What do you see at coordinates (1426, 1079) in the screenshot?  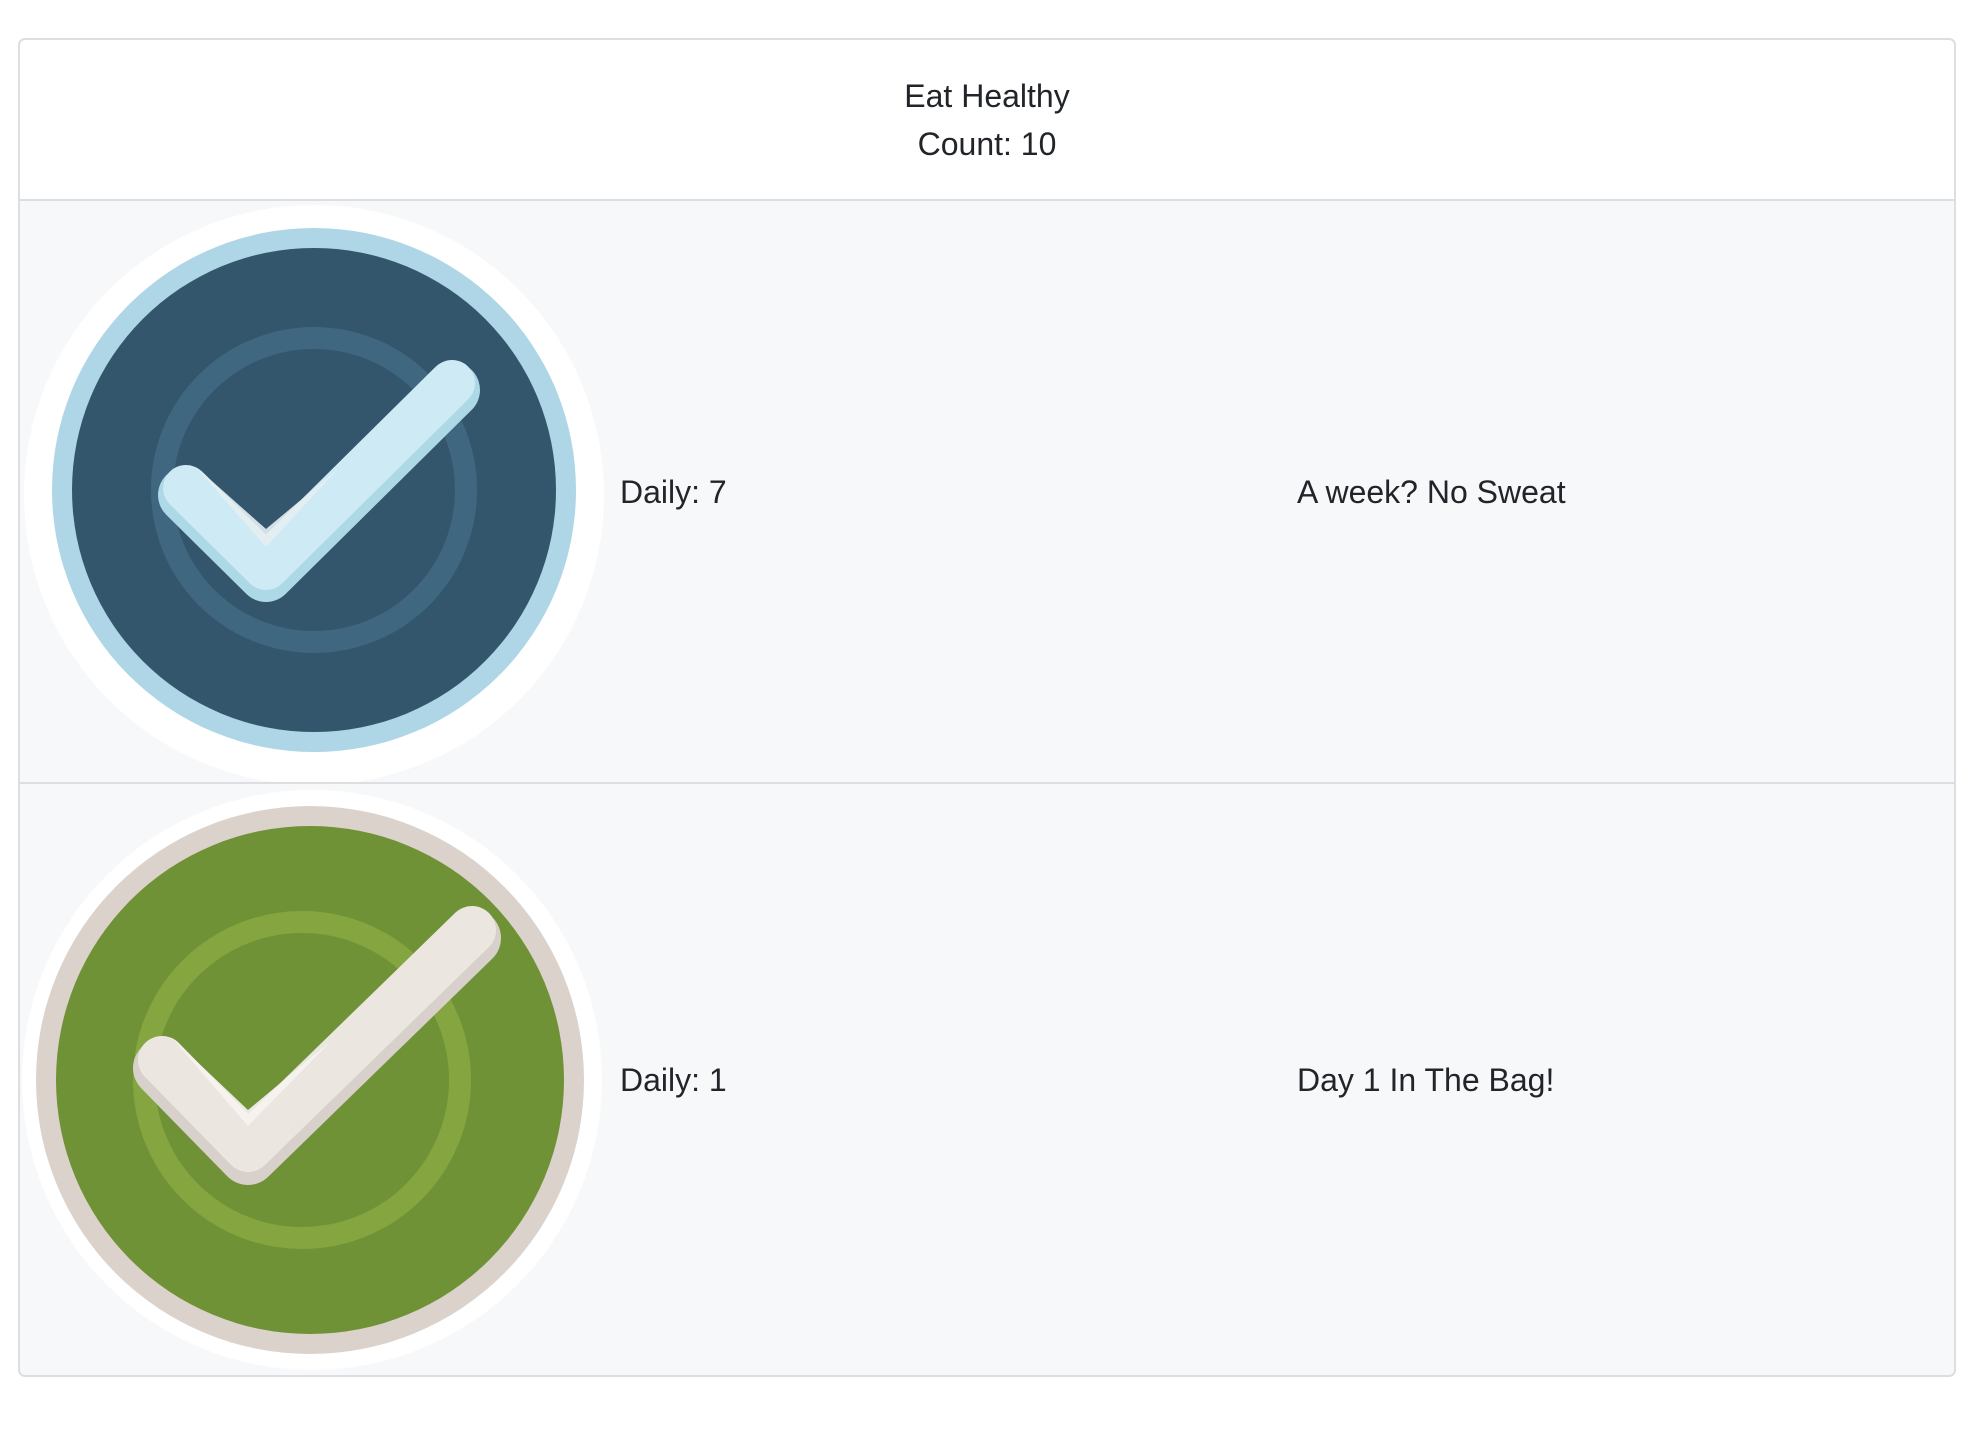 I see `badge-message: Day 1 In The Bag!` at bounding box center [1426, 1079].